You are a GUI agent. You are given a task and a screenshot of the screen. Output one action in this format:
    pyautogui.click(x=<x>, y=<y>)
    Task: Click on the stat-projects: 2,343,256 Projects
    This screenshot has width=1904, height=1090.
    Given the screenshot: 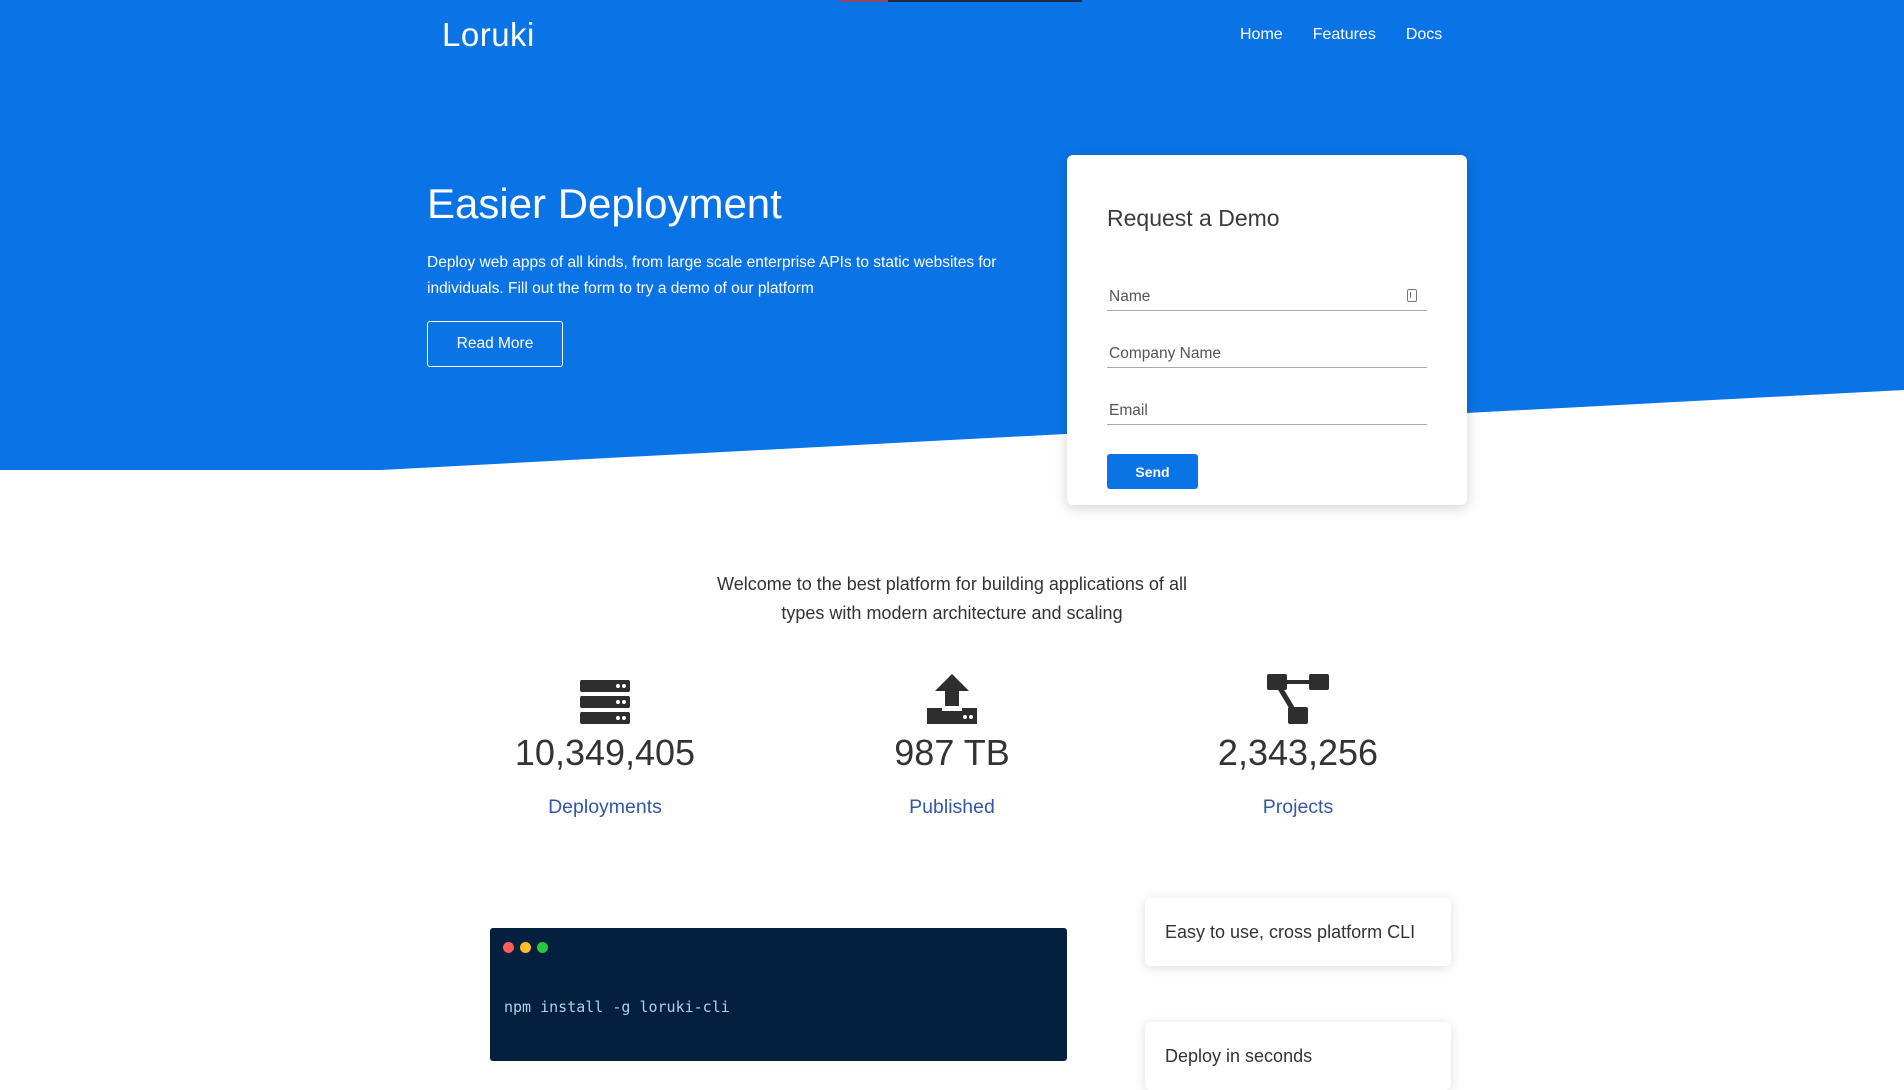 What is the action you would take?
    pyautogui.click(x=1298, y=745)
    